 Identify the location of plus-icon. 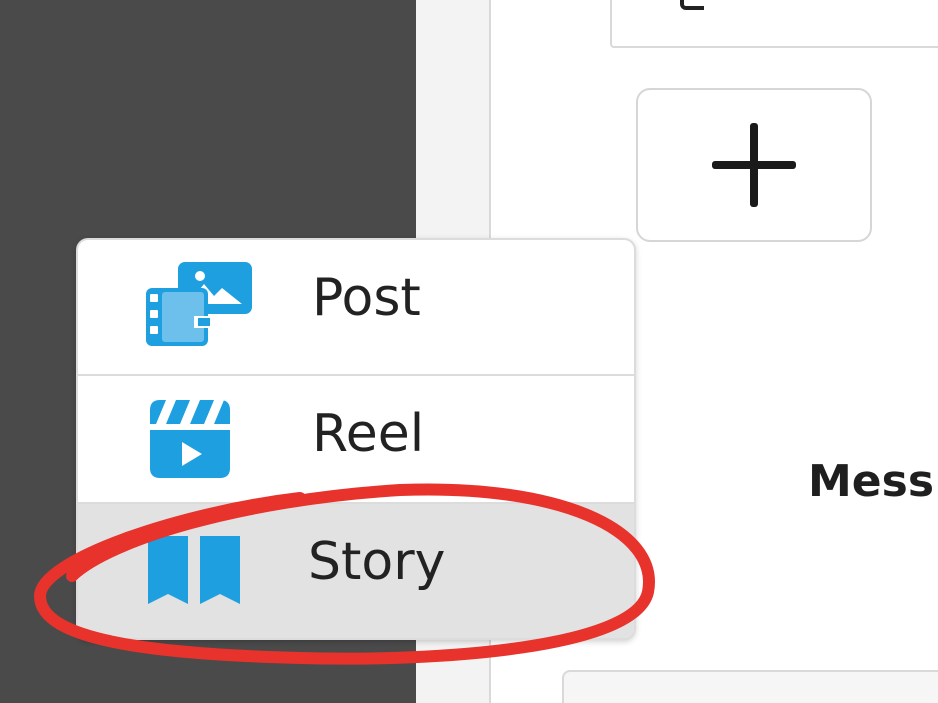
(754, 165).